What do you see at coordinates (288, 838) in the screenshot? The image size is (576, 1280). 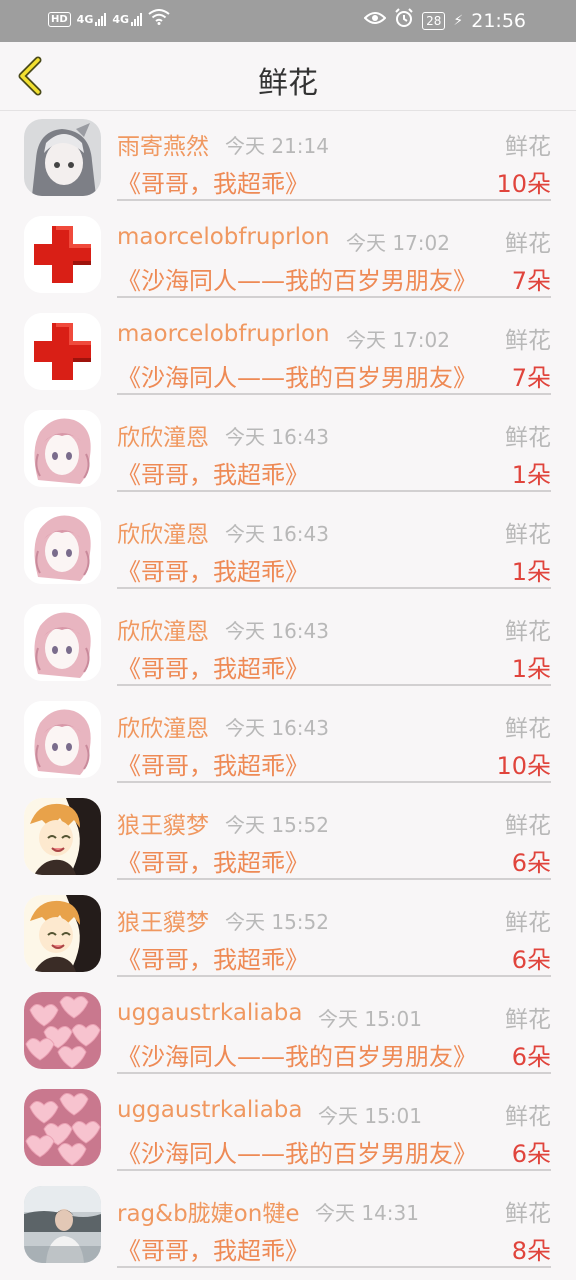 I see `list-item: 狼王貘梦 今天 15:52 鲜花《哥哥，我超乖》 6朵` at bounding box center [288, 838].